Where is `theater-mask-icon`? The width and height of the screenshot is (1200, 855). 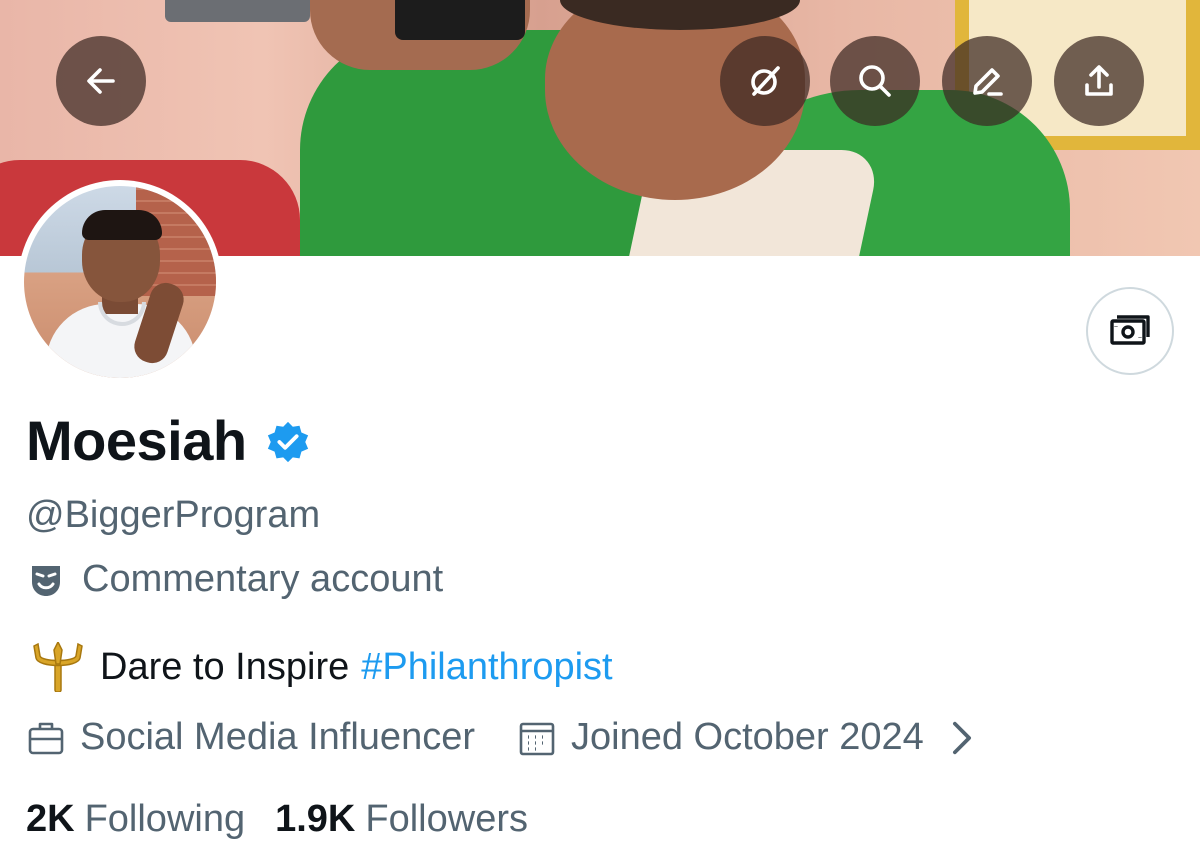
theater-mask-icon is located at coordinates (46, 580).